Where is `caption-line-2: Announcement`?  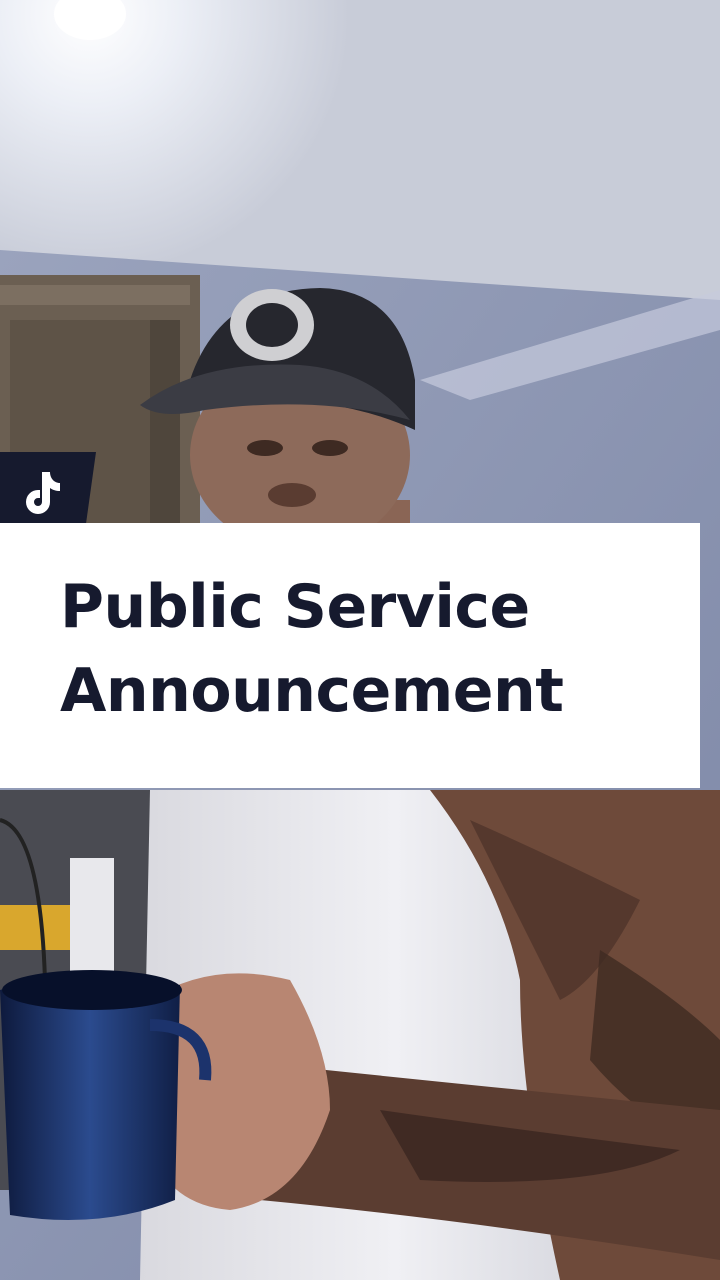 caption-line-2: Announcement is located at coordinates (312, 691).